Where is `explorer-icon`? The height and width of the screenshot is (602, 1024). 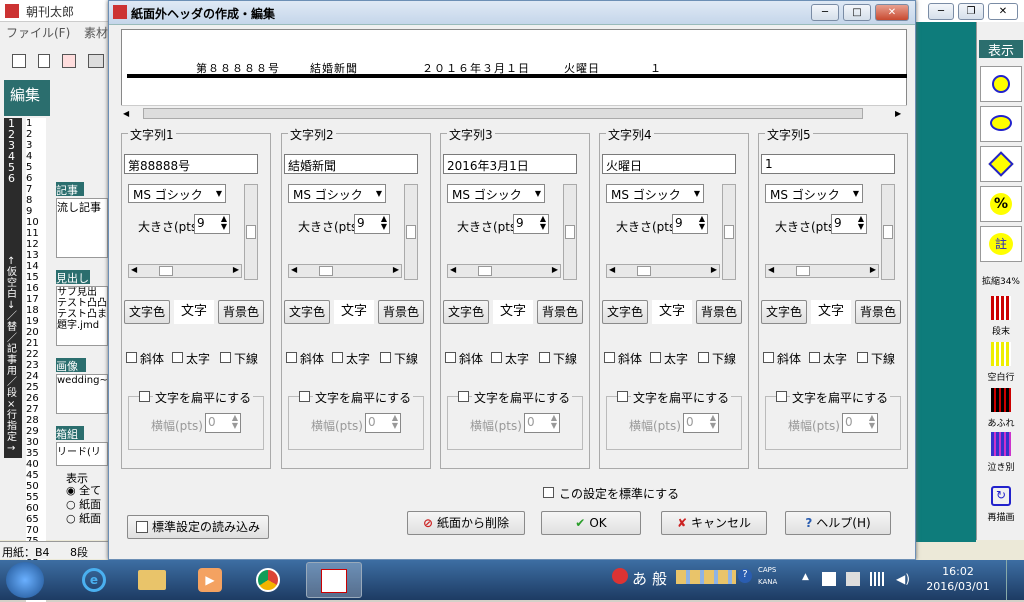
explorer-icon is located at coordinates (152, 580).